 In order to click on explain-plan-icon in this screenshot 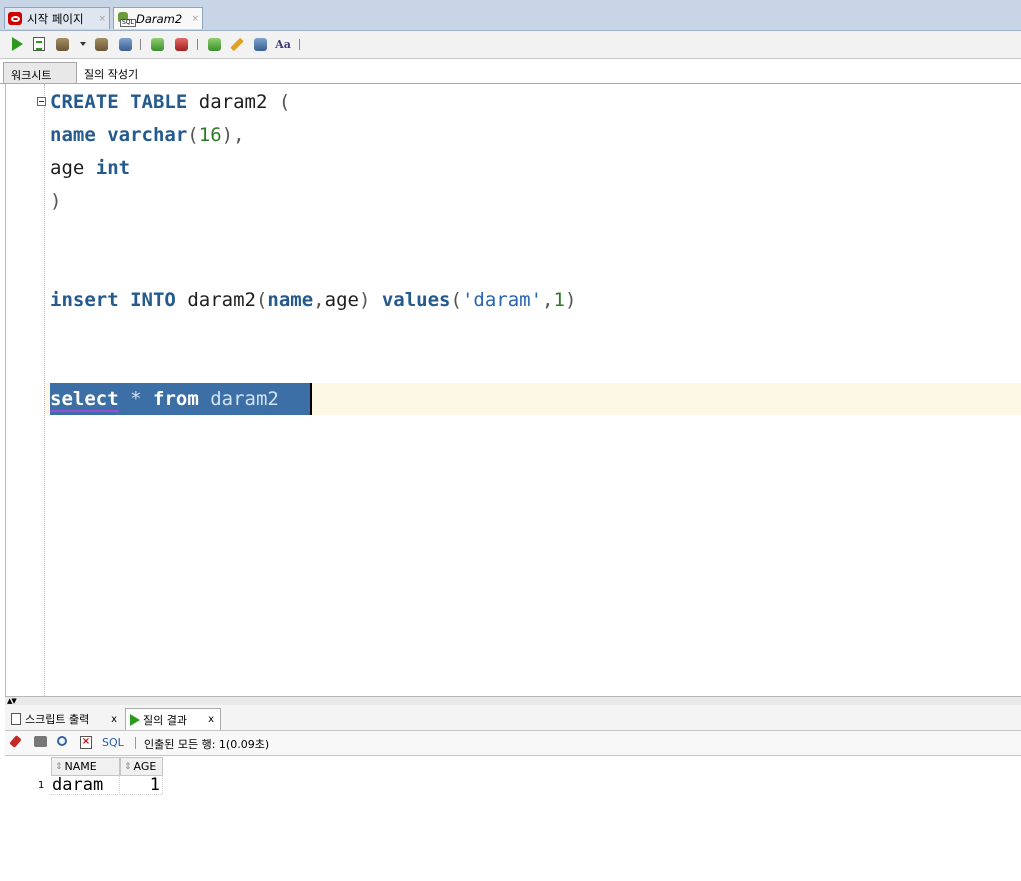, I will do `click(101, 44)`.